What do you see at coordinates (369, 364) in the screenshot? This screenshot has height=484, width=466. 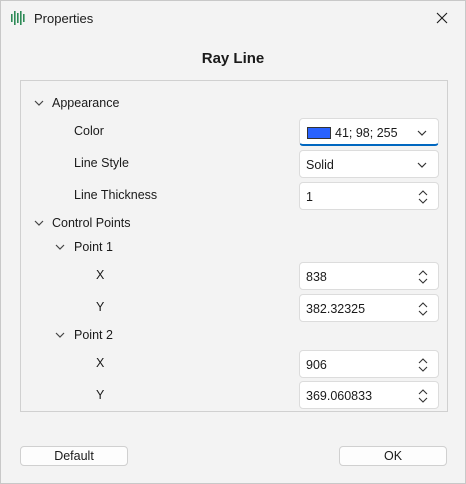 I see `point2-x-stepper: 906` at bounding box center [369, 364].